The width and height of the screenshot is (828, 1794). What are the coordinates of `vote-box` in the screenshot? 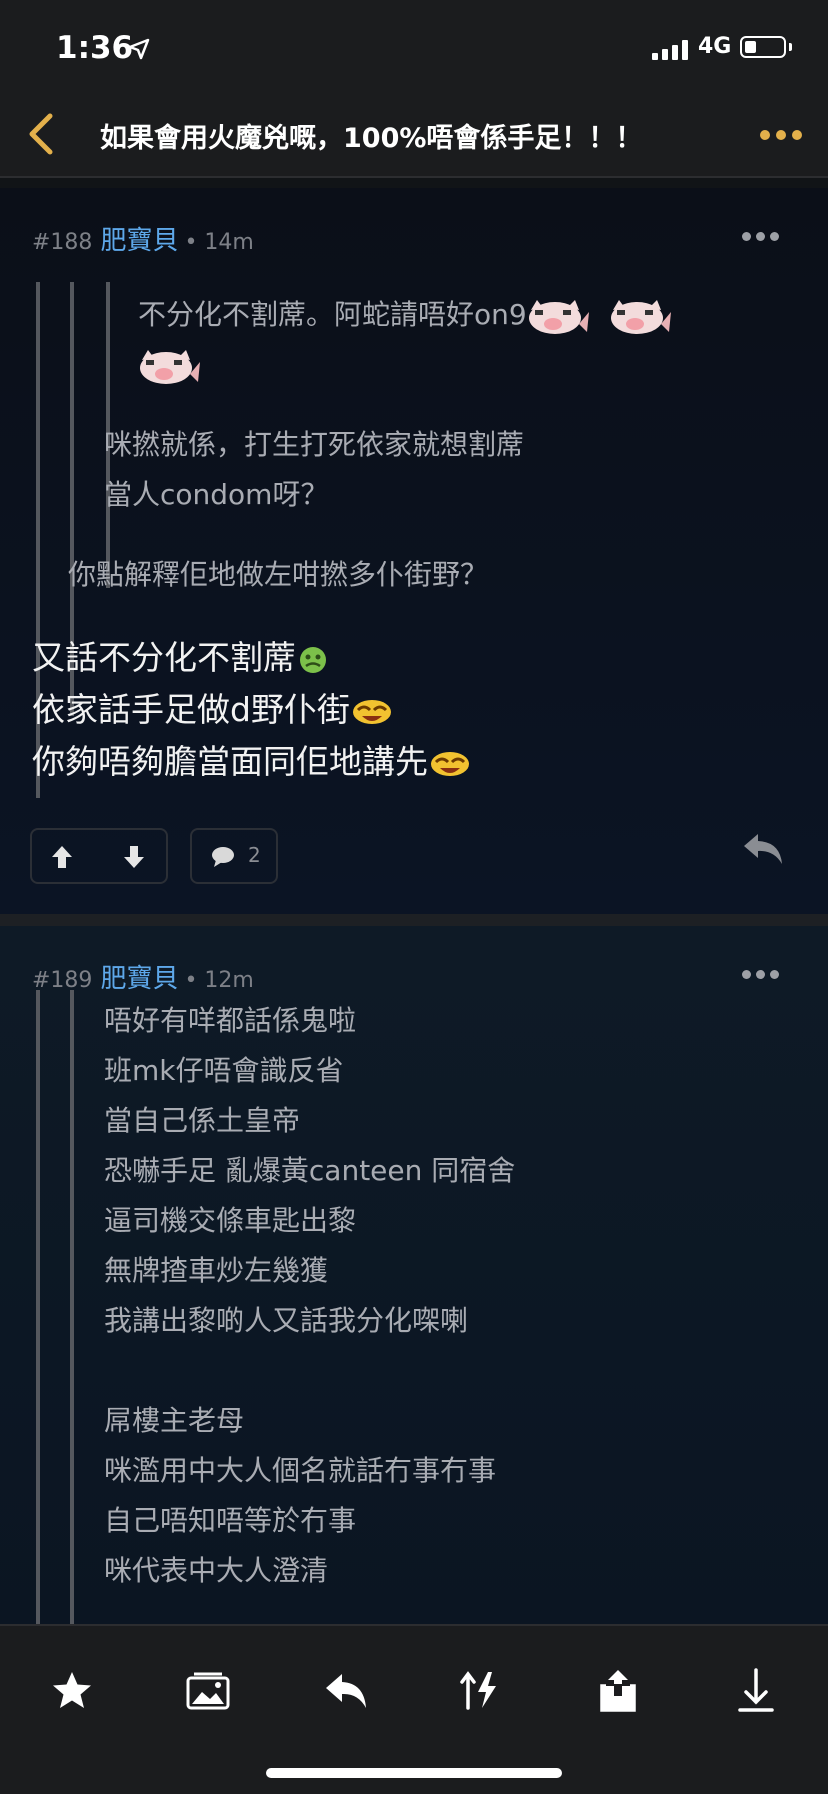 It's located at (99, 856).